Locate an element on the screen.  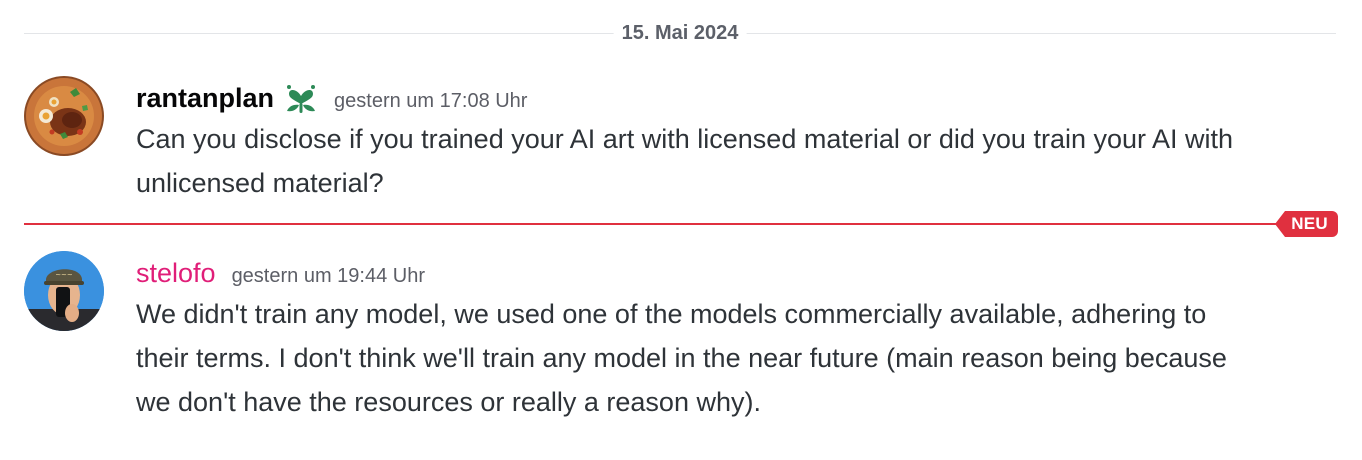
username: rantanplan is located at coordinates (205, 98).